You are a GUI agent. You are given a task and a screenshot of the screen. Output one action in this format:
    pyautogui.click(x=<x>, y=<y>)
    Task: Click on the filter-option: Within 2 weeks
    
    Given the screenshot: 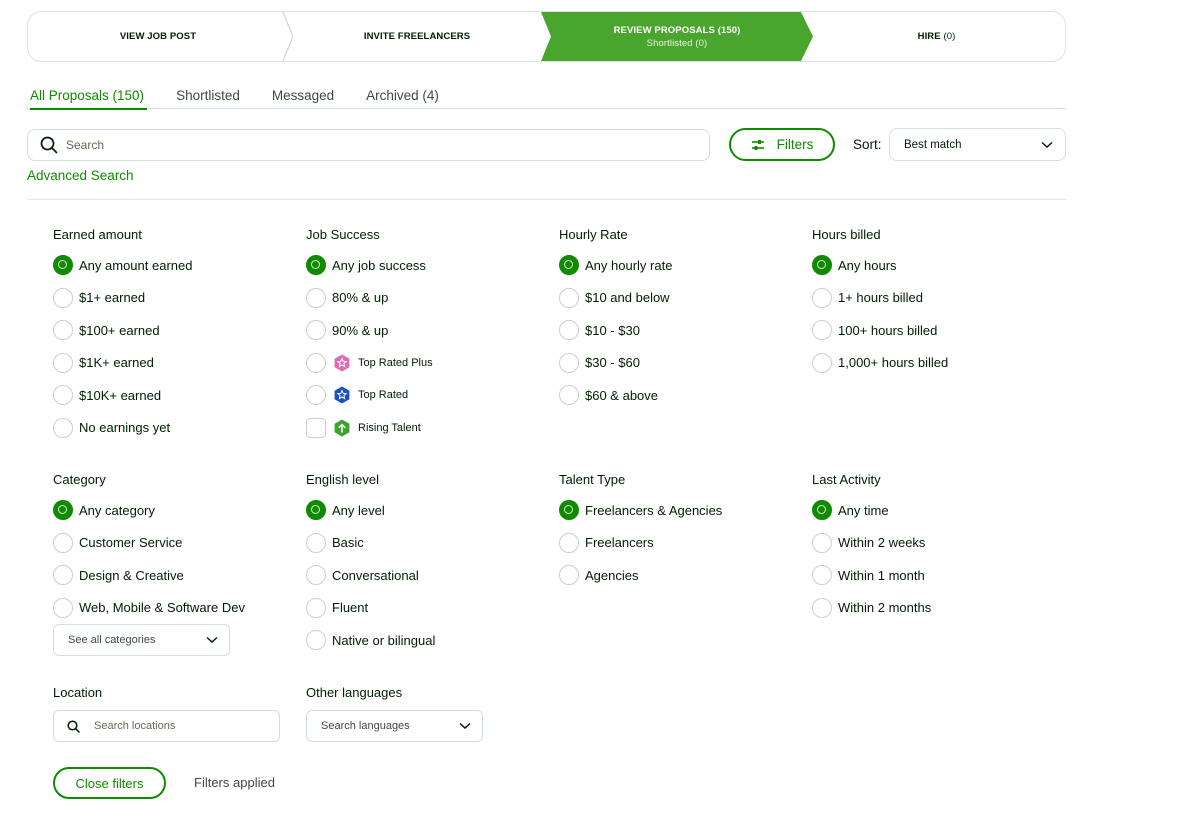 What is the action you would take?
    pyautogui.click(x=871, y=542)
    